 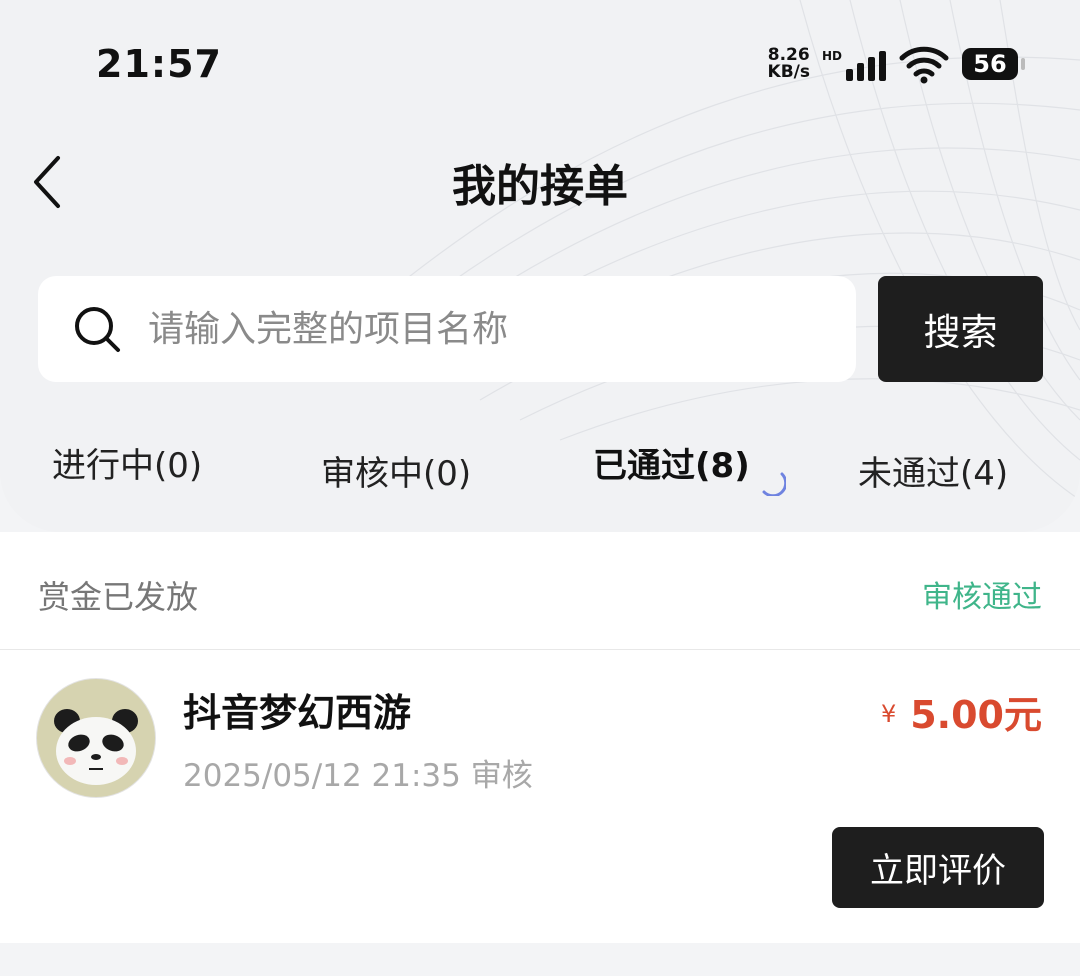 What do you see at coordinates (960, 329) in the screenshot?
I see `search-button: 搜索` at bounding box center [960, 329].